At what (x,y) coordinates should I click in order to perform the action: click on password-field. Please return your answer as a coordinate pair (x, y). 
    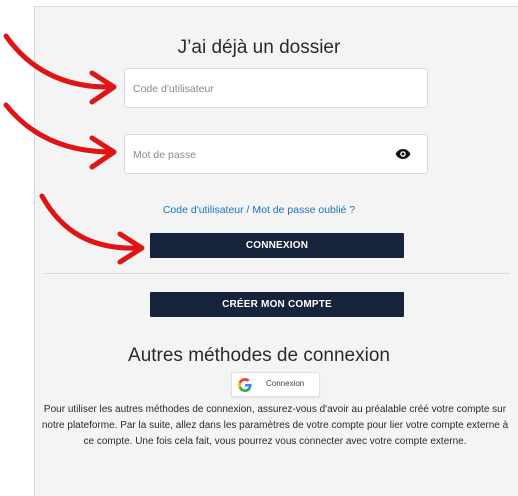
    Looking at the image, I should click on (276, 154).